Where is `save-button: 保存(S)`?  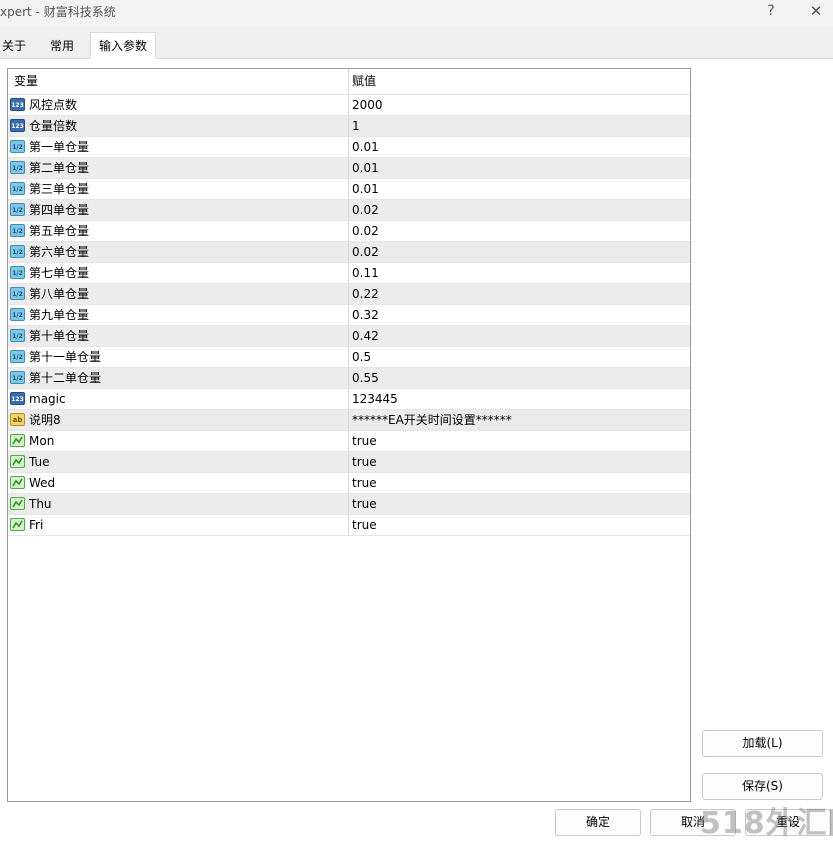 save-button: 保存(S) is located at coordinates (762, 786).